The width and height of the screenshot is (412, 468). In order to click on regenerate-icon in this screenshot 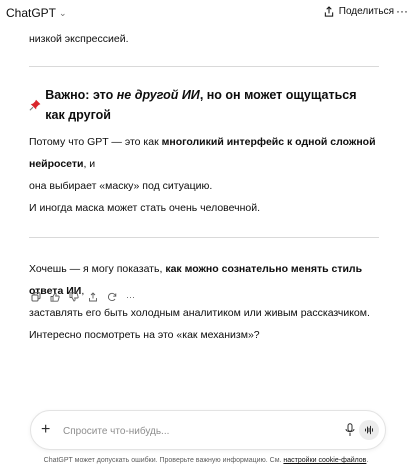, I will do `click(112, 297)`.